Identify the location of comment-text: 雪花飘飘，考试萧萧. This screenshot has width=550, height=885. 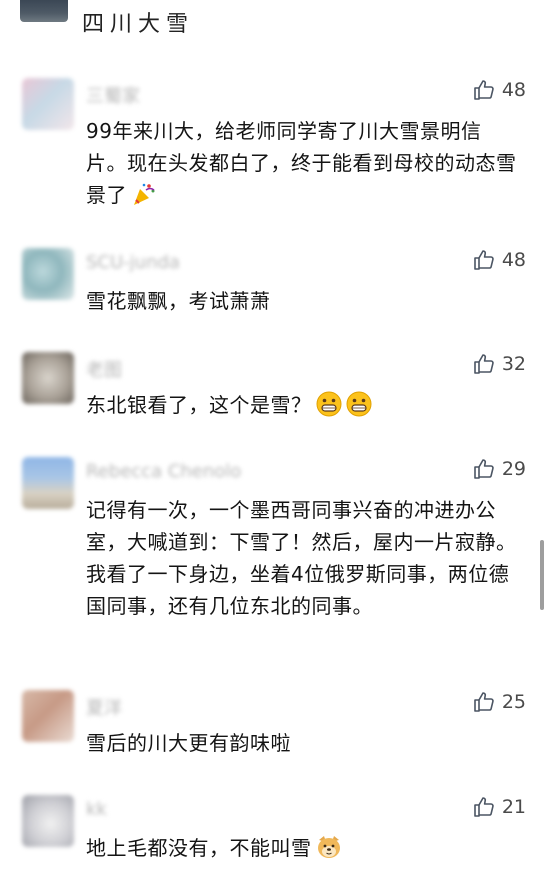
(178, 301).